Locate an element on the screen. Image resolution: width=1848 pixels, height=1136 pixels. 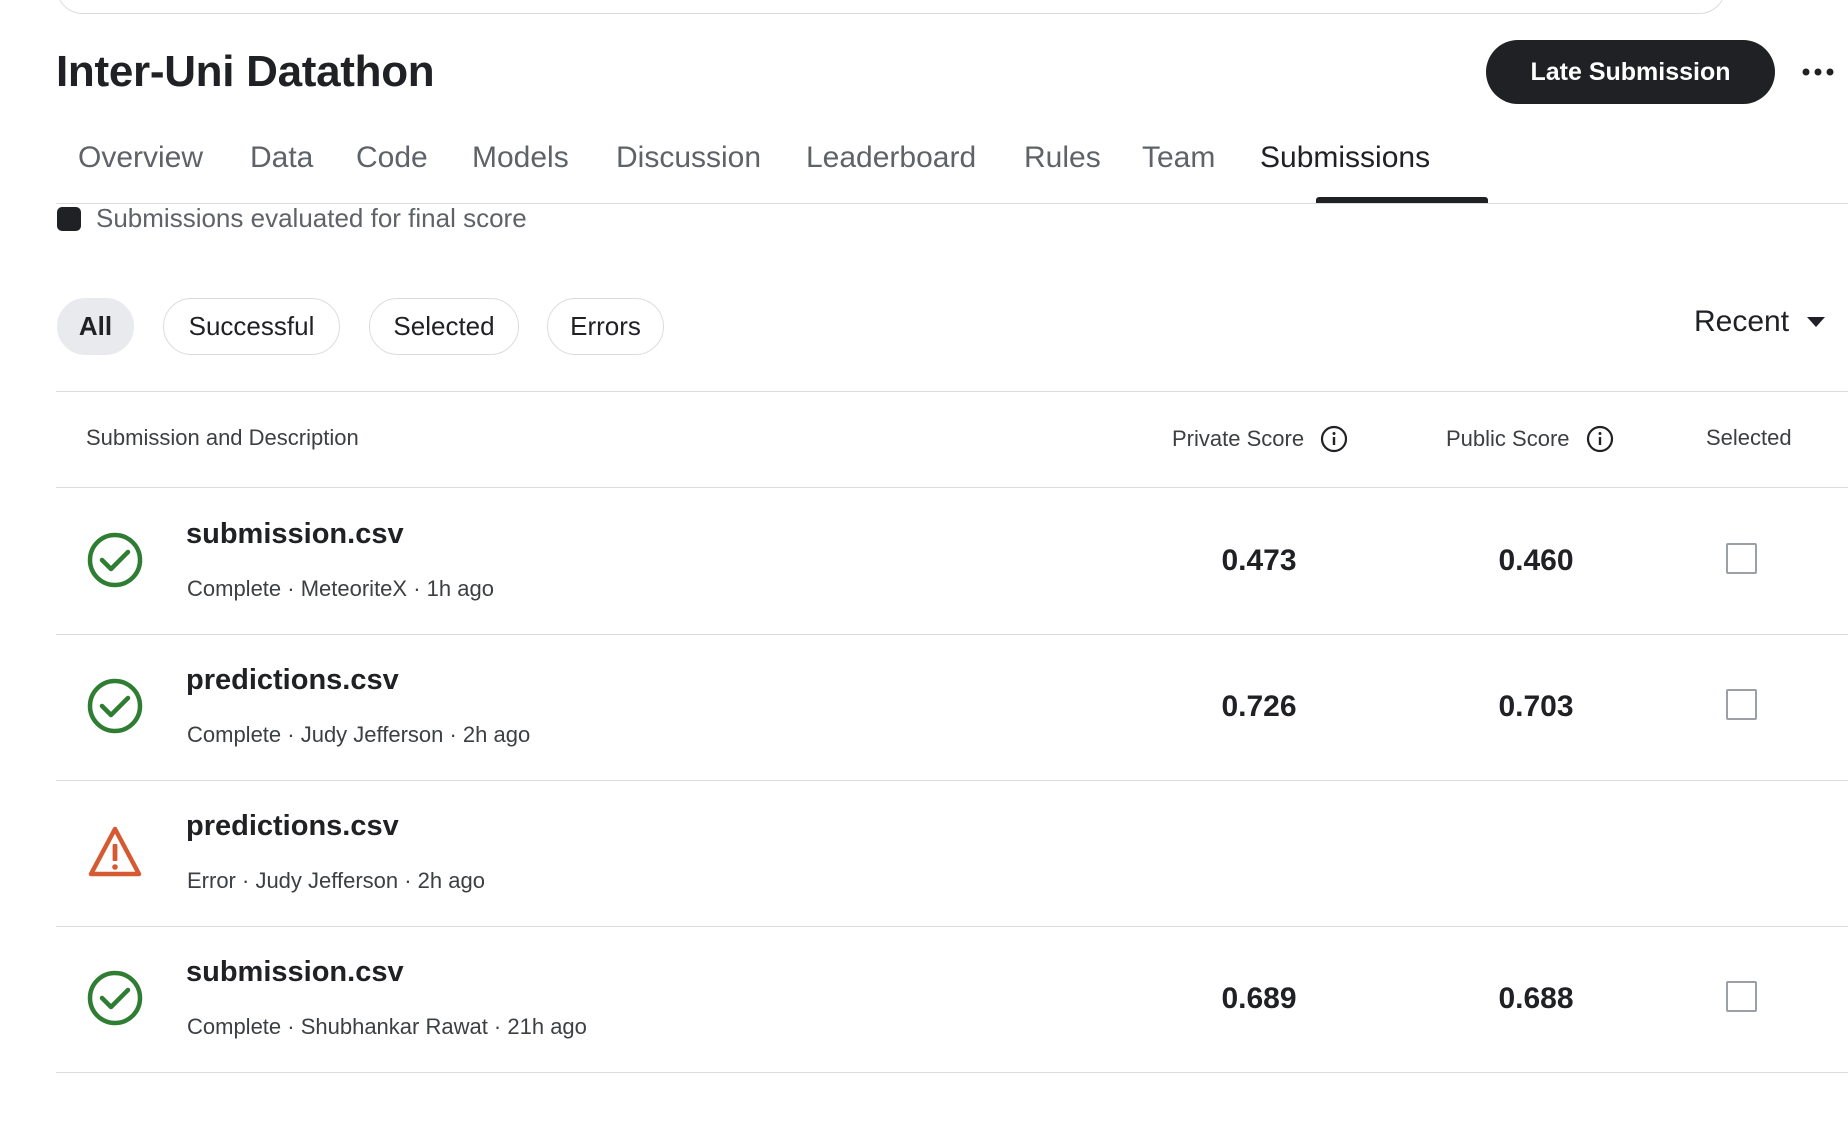
private-score: 0.473 is located at coordinates (1259, 560).